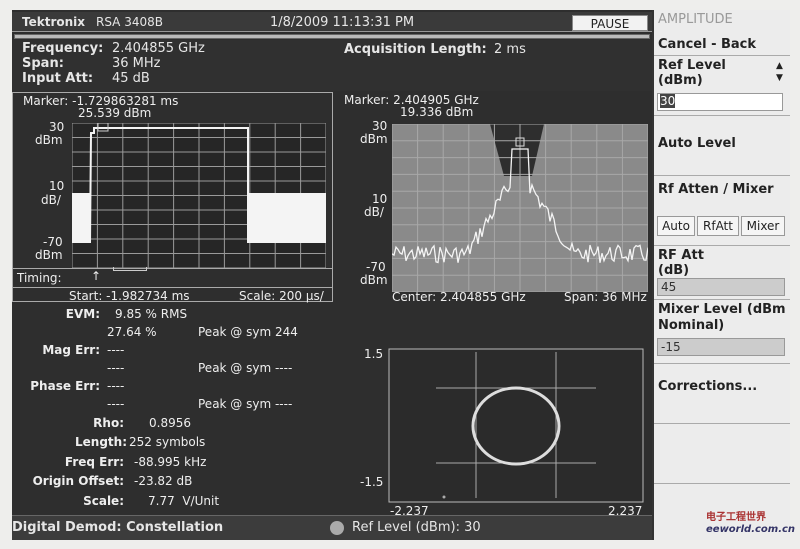 Image resolution: width=800 pixels, height=549 pixels. Describe the element at coordinates (722, 211) in the screenshot. I see `rf-atten-mixer-control: Rf Atten / Mixer Auto RfAtt Mixer` at that location.